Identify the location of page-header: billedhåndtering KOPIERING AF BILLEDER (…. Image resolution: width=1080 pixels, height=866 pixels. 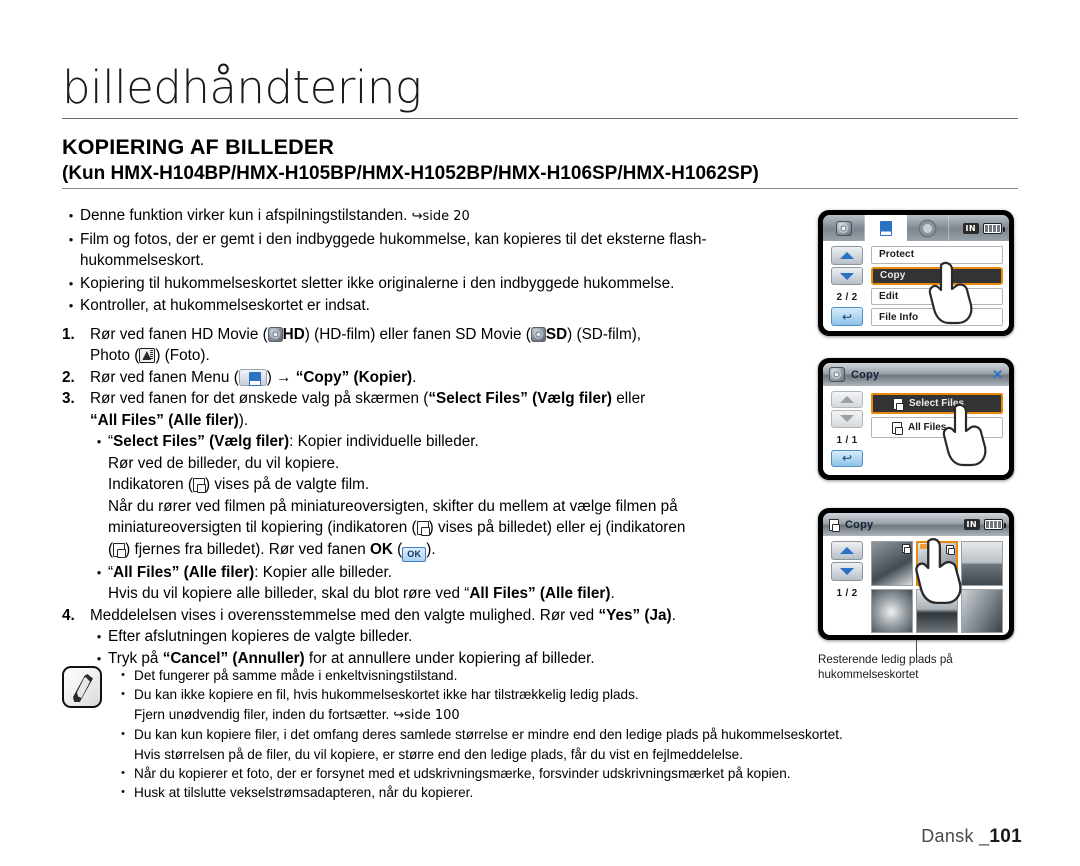
(540, 125).